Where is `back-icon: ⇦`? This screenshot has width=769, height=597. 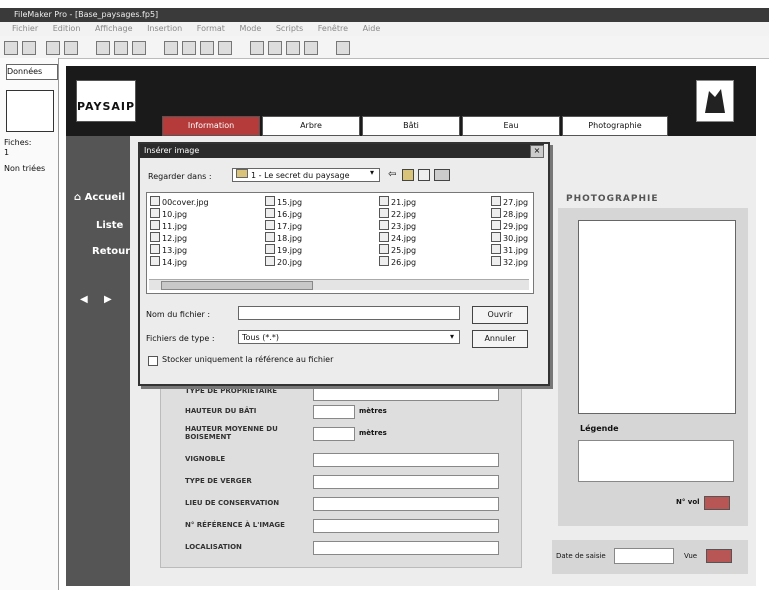
back-icon: ⇦ is located at coordinates (392, 175).